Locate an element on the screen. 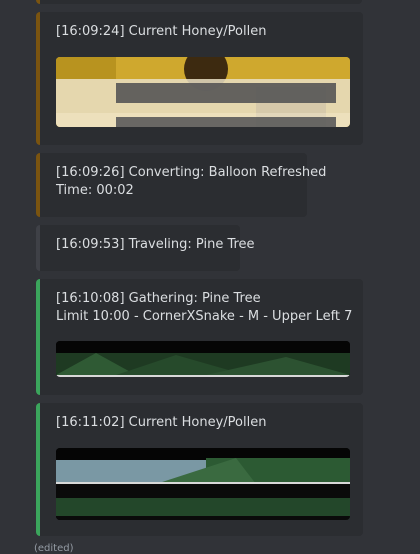  edited-label: (edited) is located at coordinates (54, 548).